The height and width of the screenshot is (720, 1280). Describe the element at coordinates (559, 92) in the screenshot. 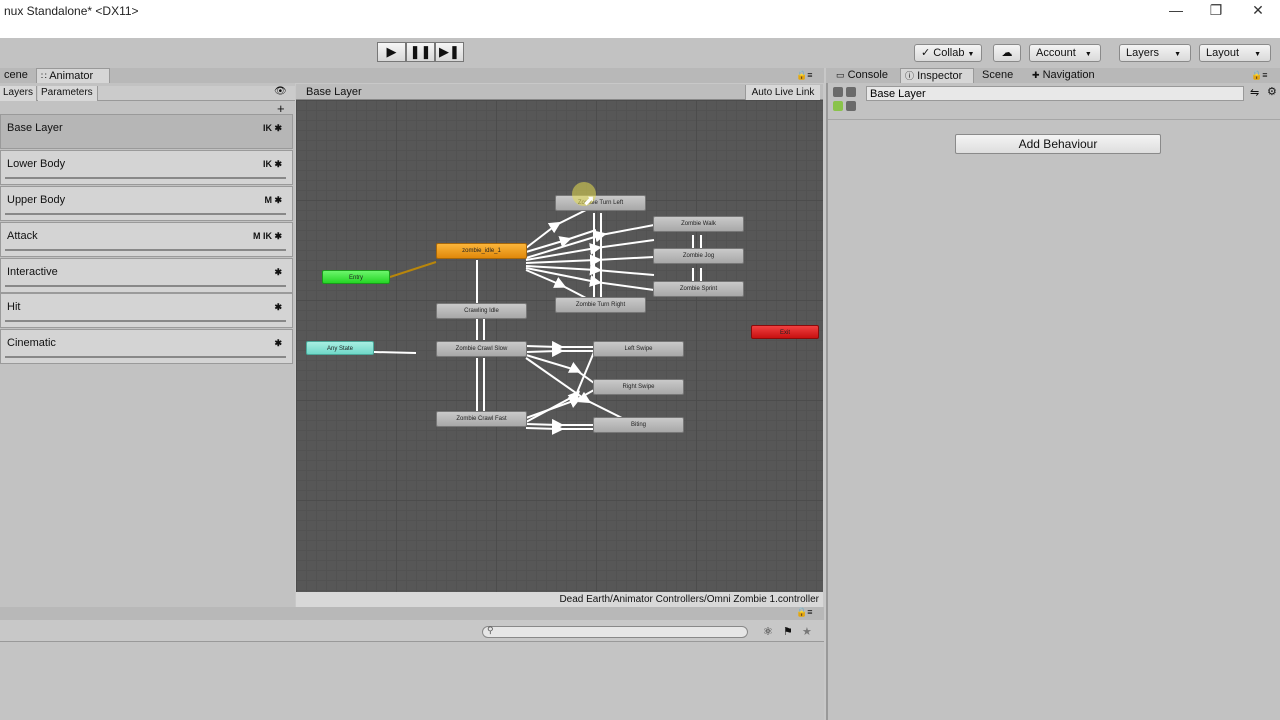

I see `graph-header` at that location.